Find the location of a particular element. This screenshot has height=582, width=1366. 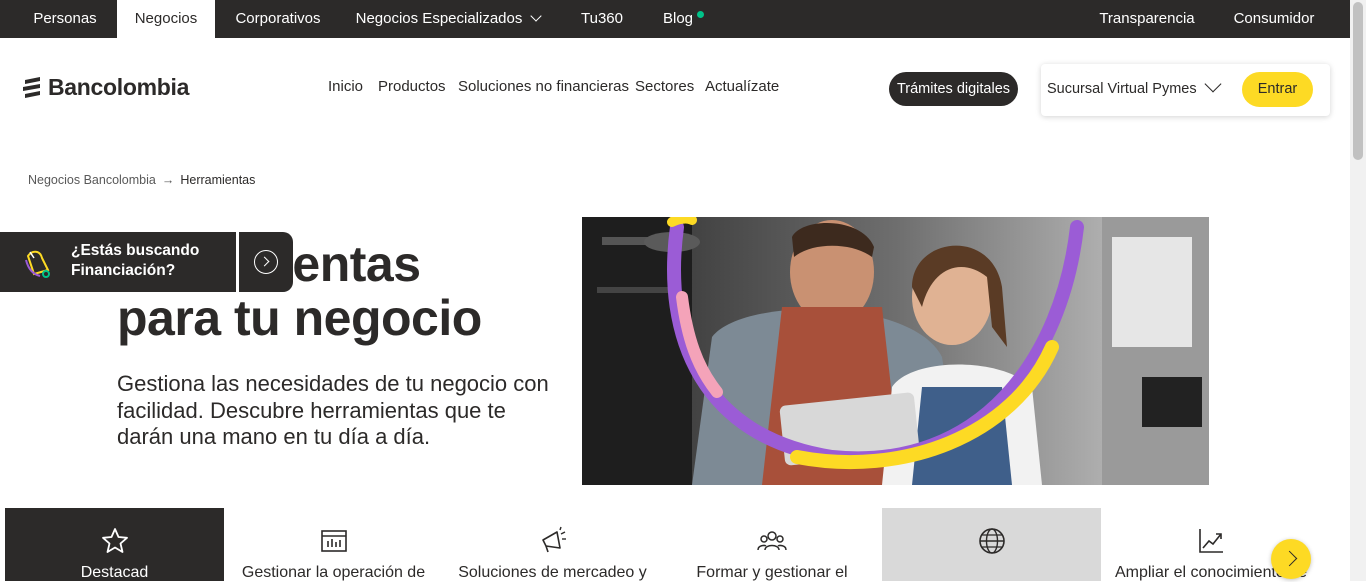

chevron-right-circle-icon is located at coordinates (266, 262).